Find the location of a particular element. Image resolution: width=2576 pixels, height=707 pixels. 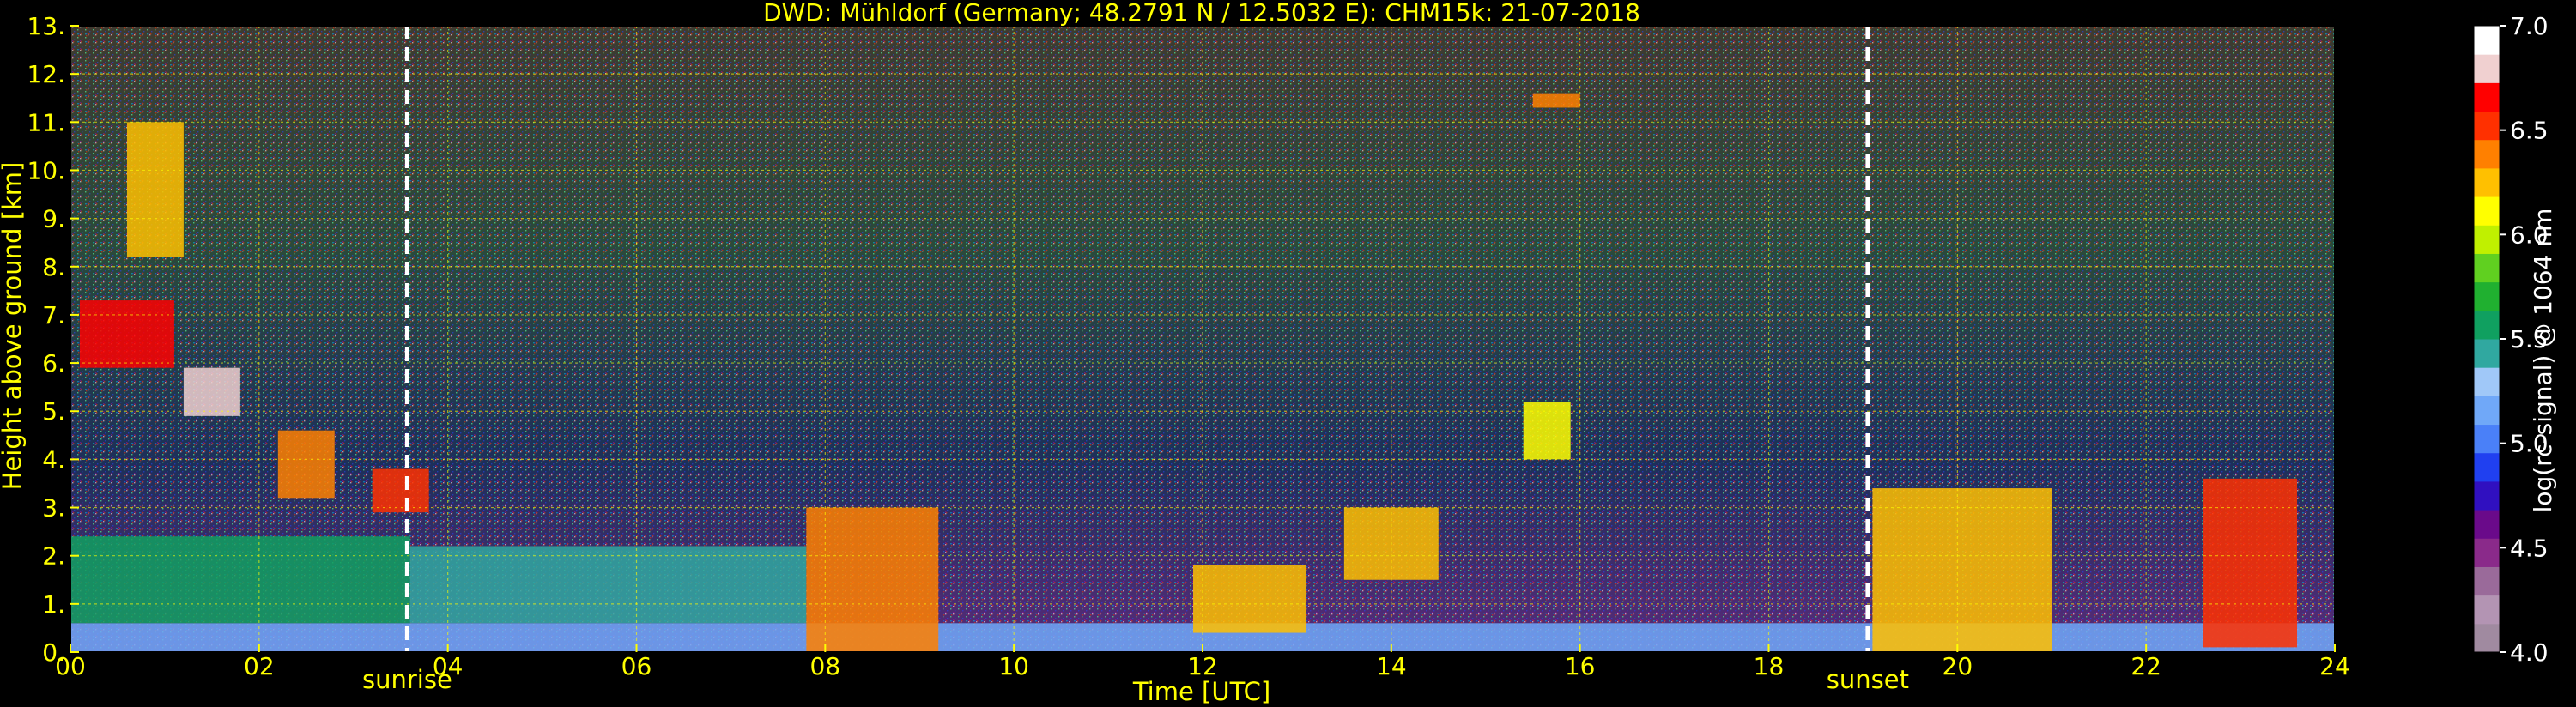

y-axis-label: Height above ground [km] is located at coordinates (13, 327).